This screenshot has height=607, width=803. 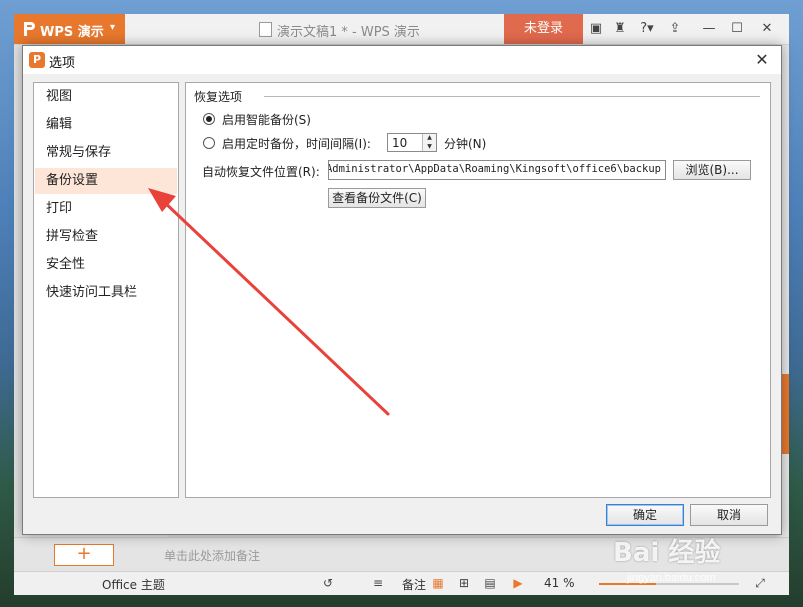 I want to click on view-backup-files-button: 查看备份文件(C), so click(x=377, y=198).